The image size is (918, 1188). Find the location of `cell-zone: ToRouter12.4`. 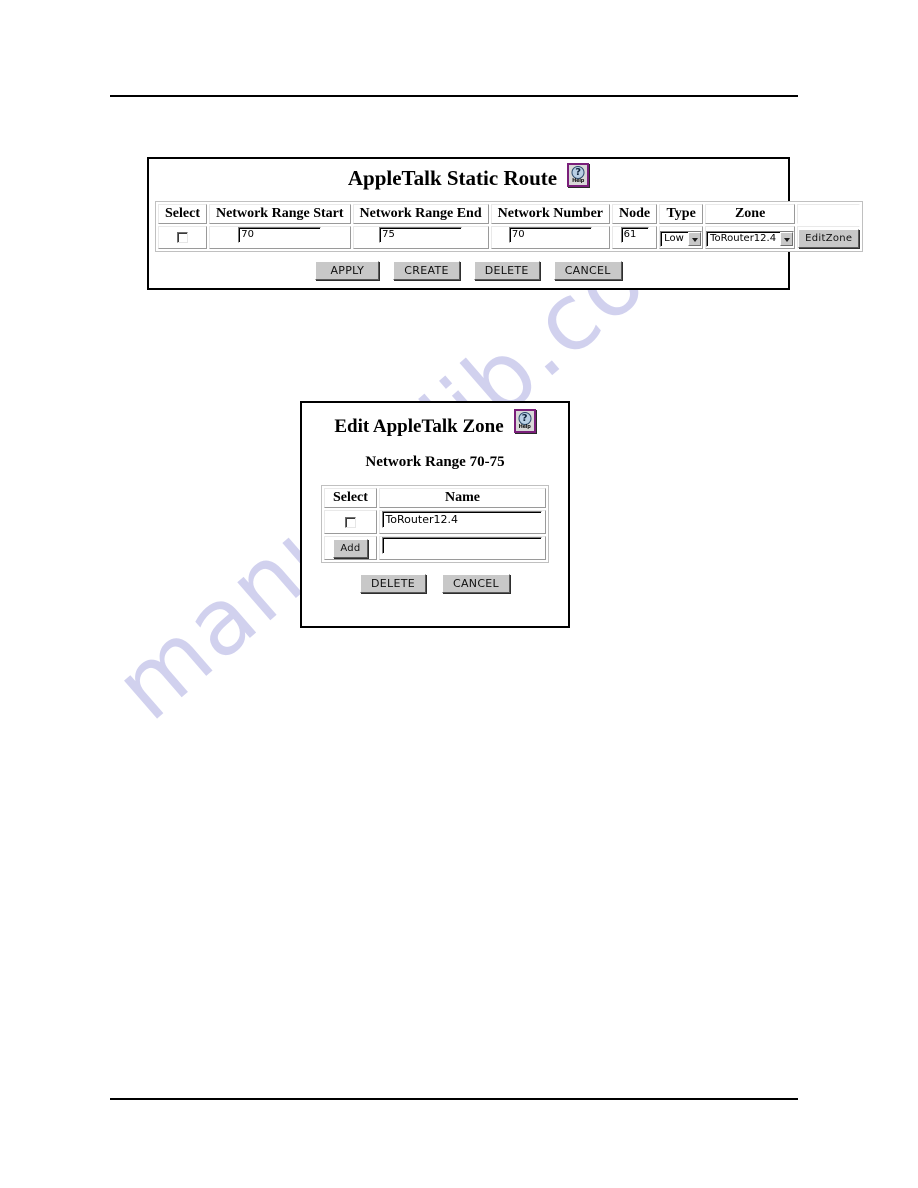

cell-zone: ToRouter12.4 is located at coordinates (750, 237).